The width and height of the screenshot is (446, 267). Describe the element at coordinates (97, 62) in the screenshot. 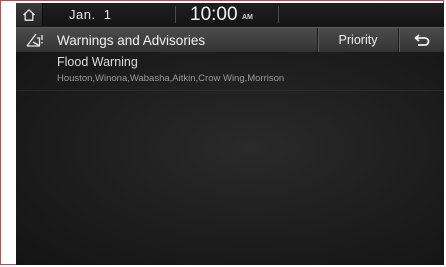

I see `warning-title: Flood Warning` at that location.